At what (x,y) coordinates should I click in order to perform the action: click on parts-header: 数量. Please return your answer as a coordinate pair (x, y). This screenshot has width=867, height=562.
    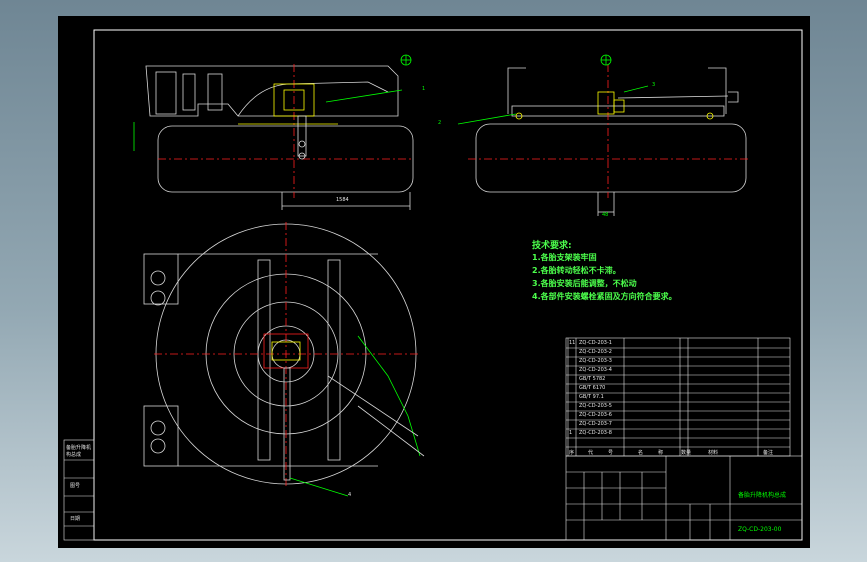
    Looking at the image, I should click on (686, 453).